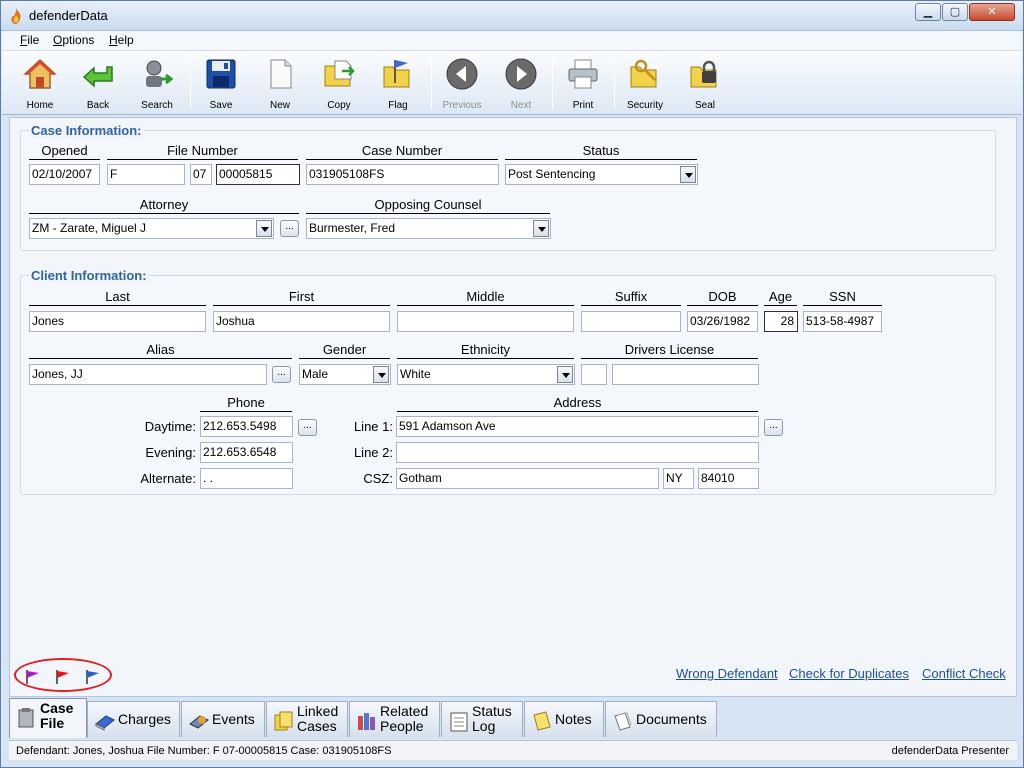 The image size is (1024, 768). I want to click on file-number-label: File Number, so click(202, 151).